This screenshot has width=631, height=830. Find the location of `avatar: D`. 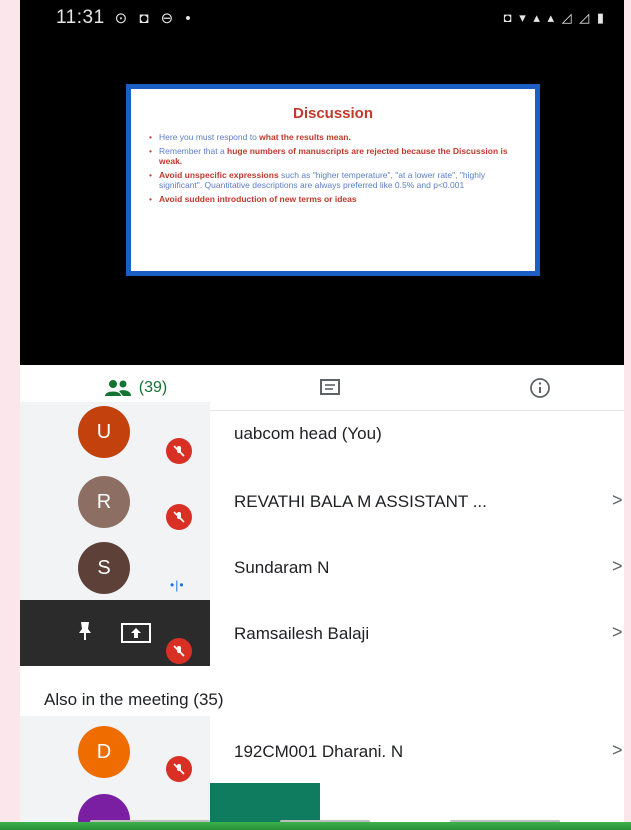

avatar: D is located at coordinates (104, 752).